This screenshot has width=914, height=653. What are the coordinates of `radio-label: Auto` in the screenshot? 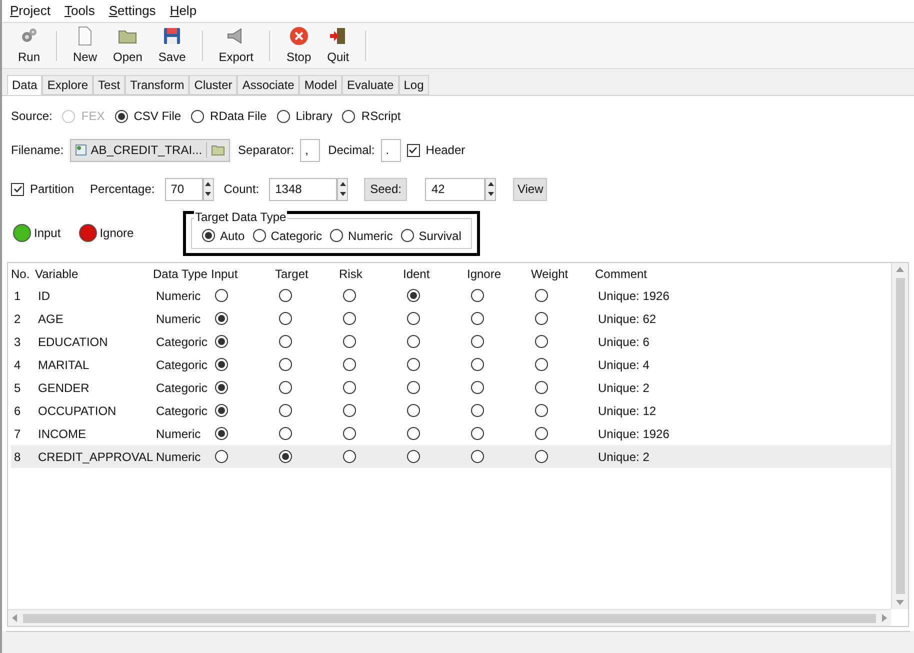 It's located at (232, 235).